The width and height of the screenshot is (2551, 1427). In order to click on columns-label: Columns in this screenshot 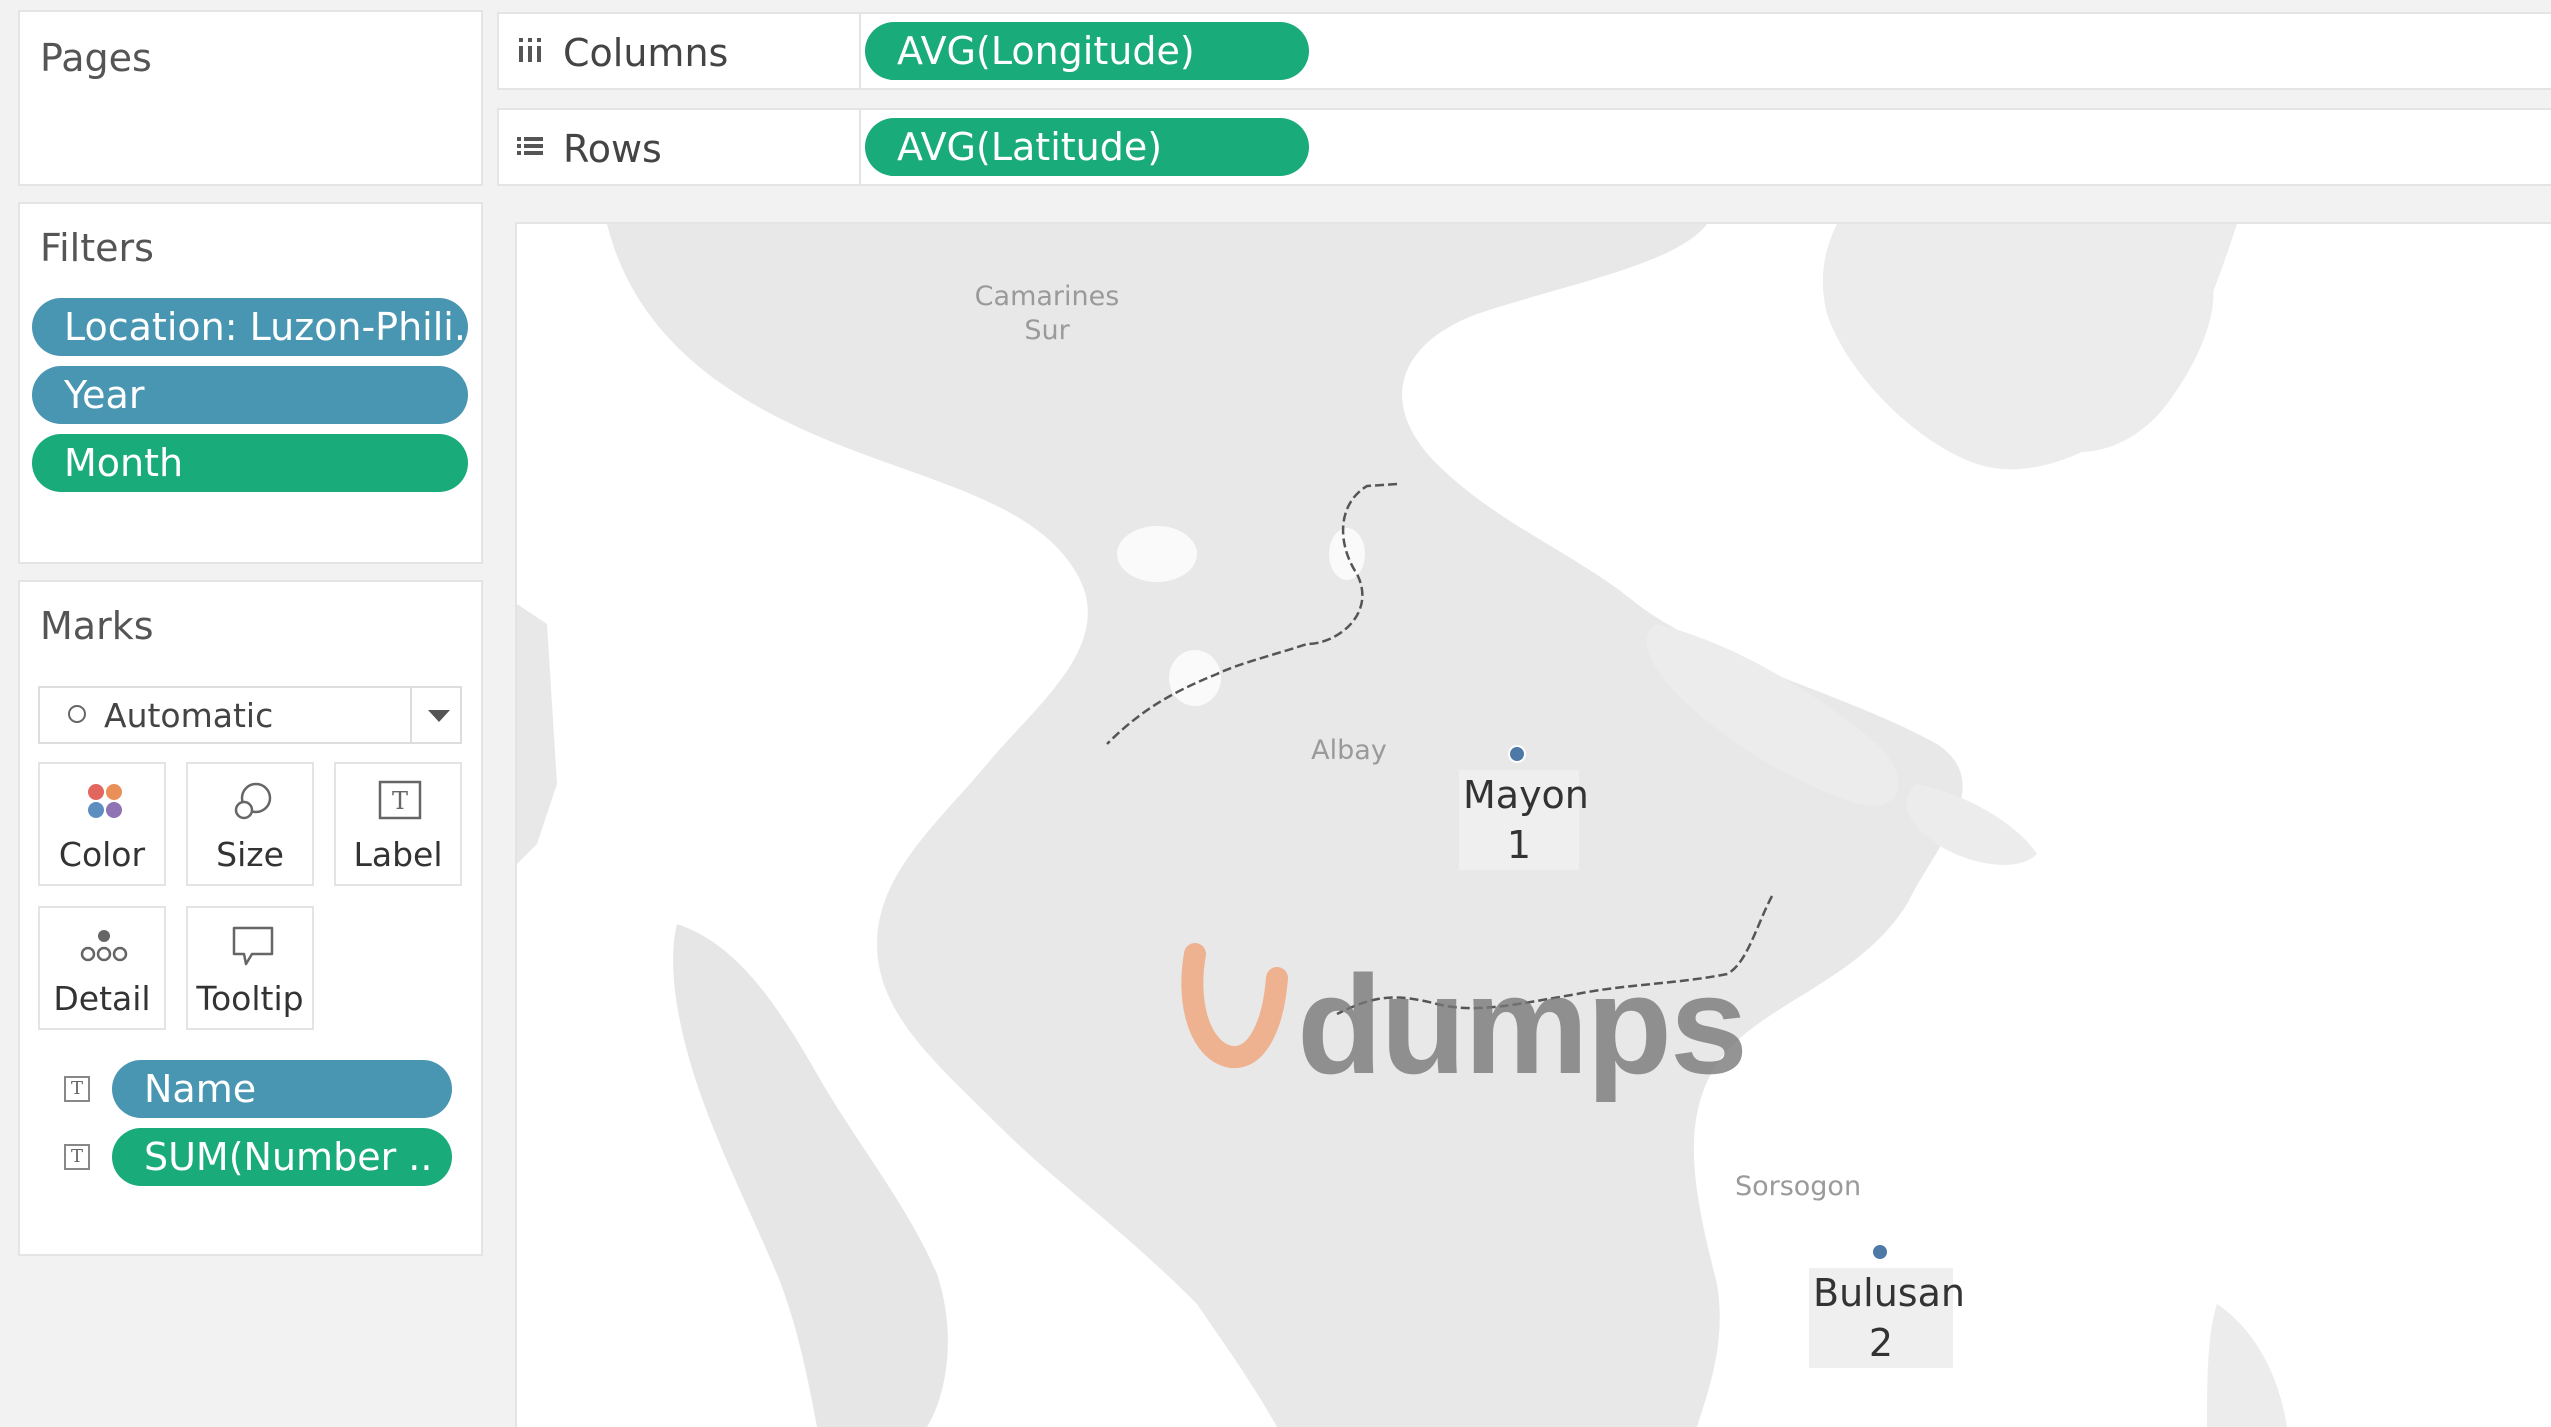, I will do `click(646, 53)`.